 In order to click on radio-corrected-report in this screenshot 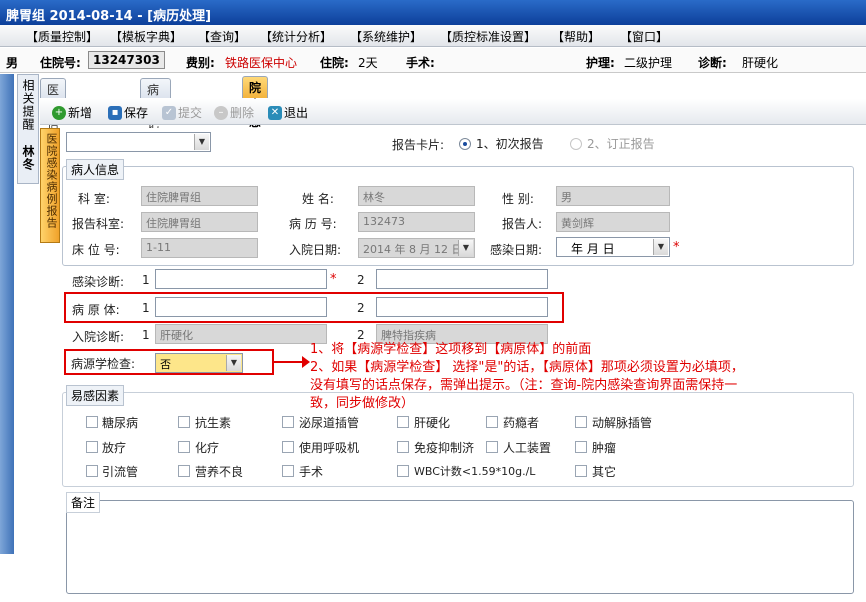, I will do `click(576, 144)`.